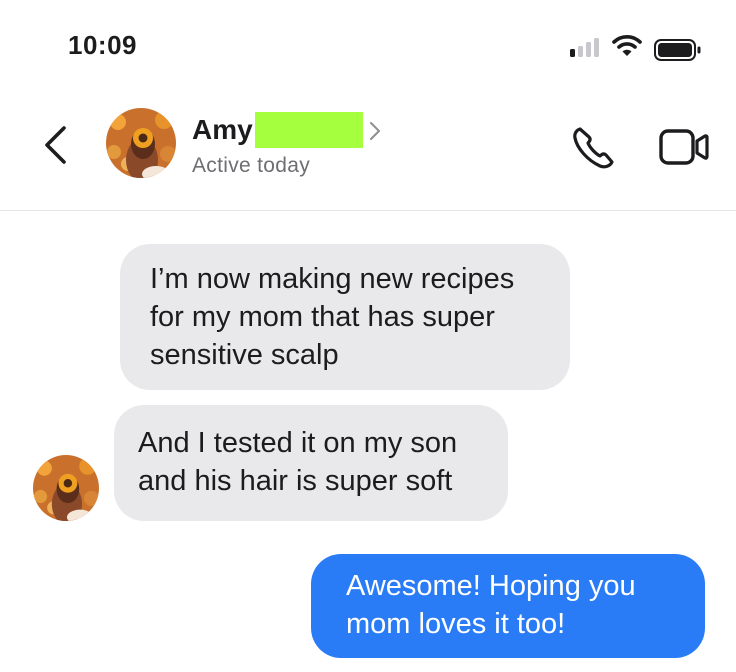 Image resolution: width=736 pixels, height=672 pixels. Describe the element at coordinates (55, 145) in the screenshot. I see `chevron-left-icon` at that location.